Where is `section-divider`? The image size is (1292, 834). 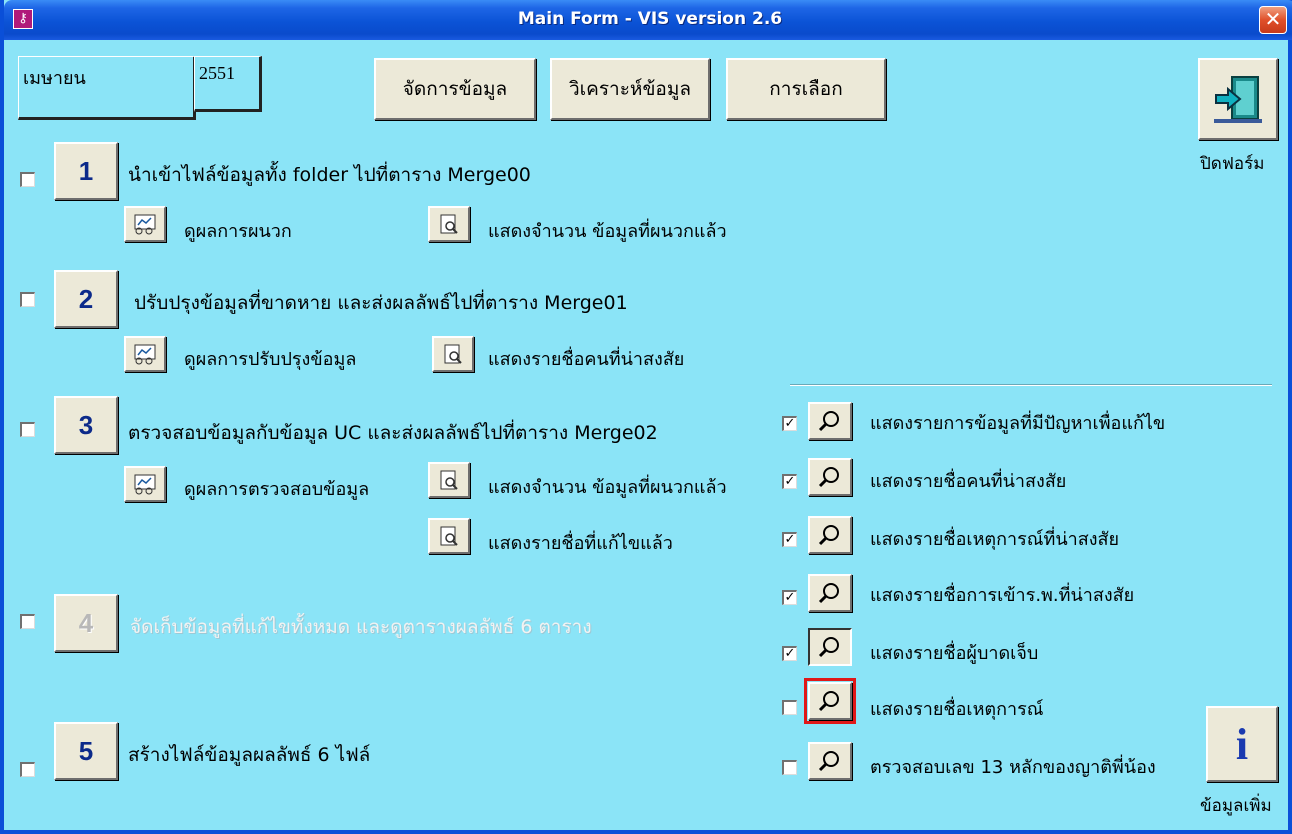
section-divider is located at coordinates (1031, 385).